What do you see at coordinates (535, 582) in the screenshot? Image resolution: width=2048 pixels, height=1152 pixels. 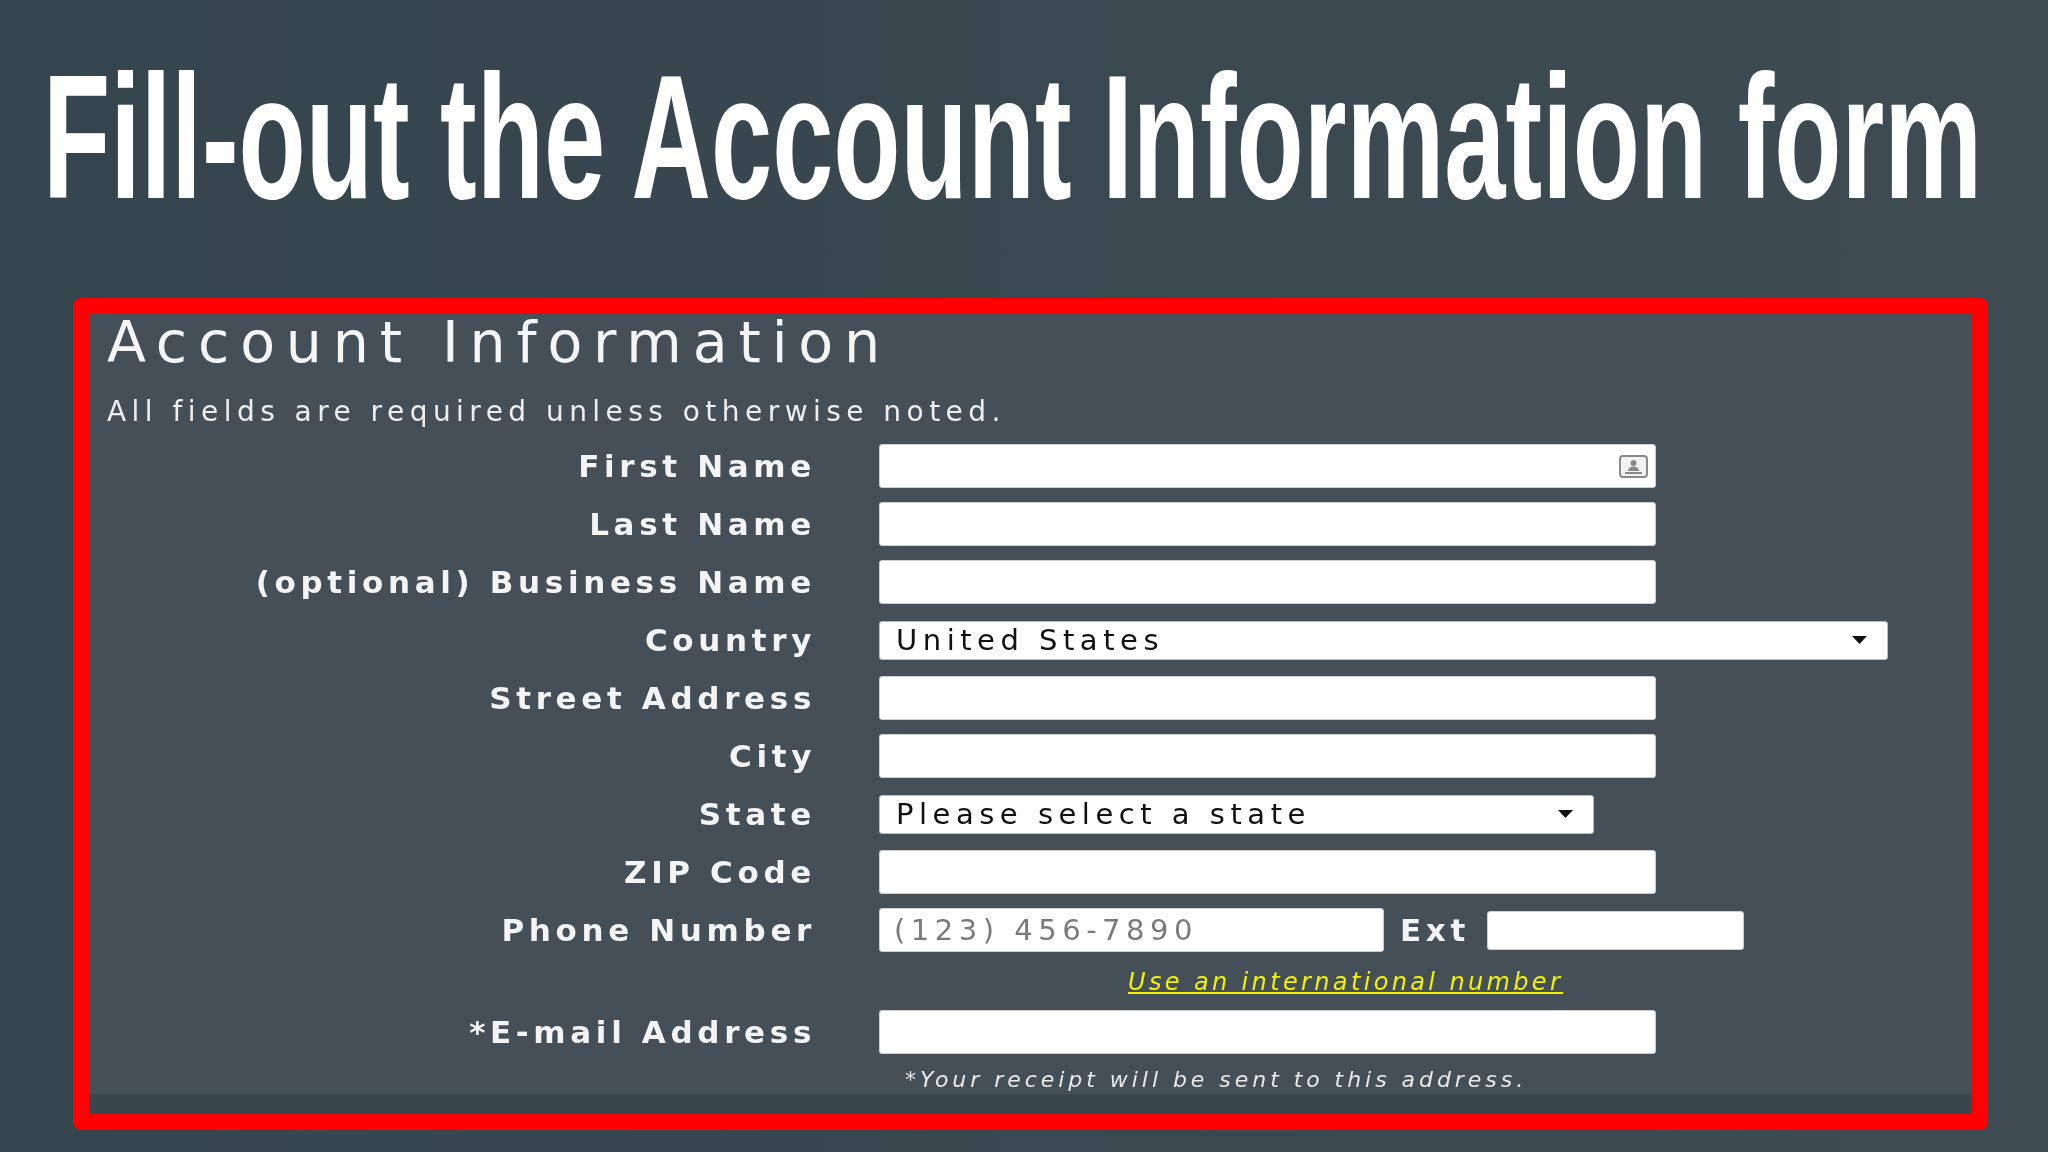 I see `field-label: (optional) Business Name` at bounding box center [535, 582].